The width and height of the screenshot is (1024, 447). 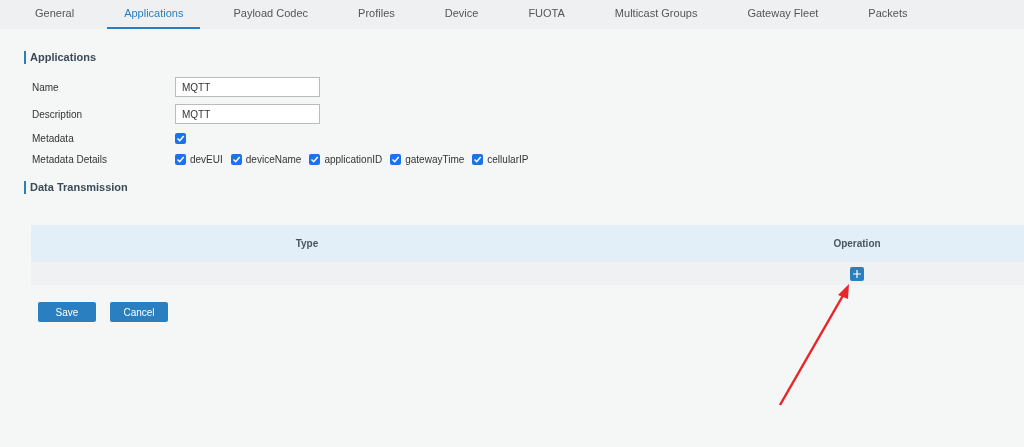 What do you see at coordinates (247, 87) in the screenshot?
I see `name-field: MQTT` at bounding box center [247, 87].